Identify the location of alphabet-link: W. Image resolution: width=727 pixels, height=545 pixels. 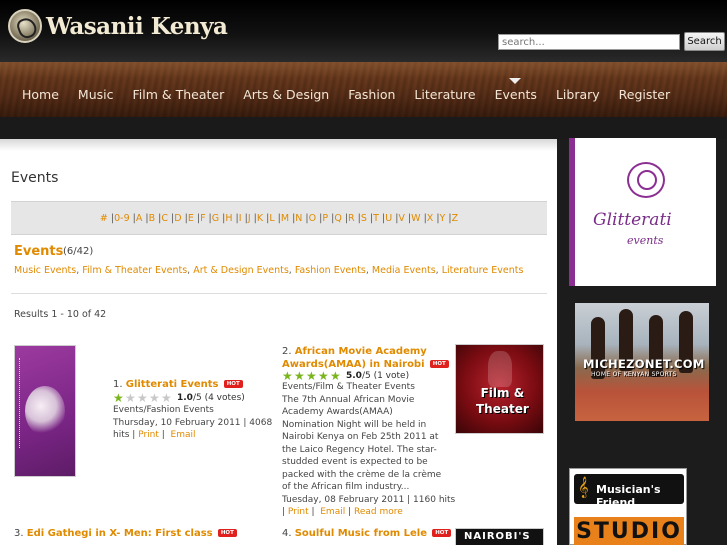
(415, 218).